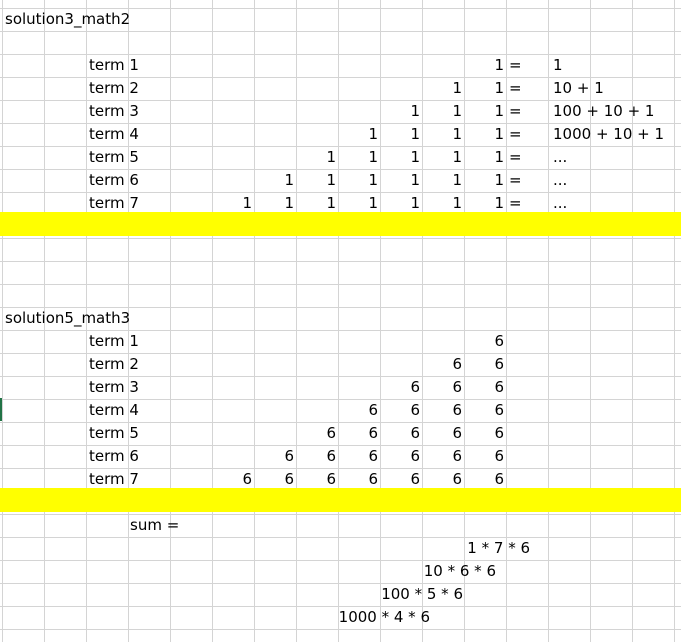 Image resolution: width=681 pixels, height=642 pixels. Describe the element at coordinates (399, 594) in the screenshot. I see `product-expression: 100 * 5 * 6` at that location.